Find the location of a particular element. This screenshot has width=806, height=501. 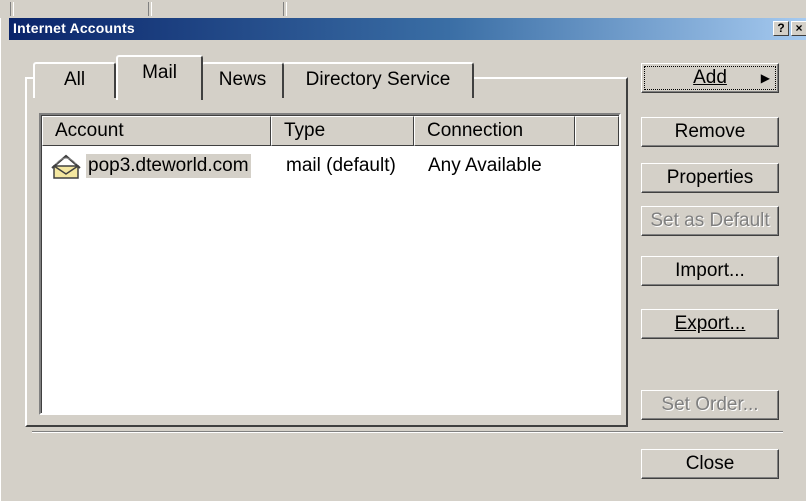

close-button: Close is located at coordinates (710, 464).